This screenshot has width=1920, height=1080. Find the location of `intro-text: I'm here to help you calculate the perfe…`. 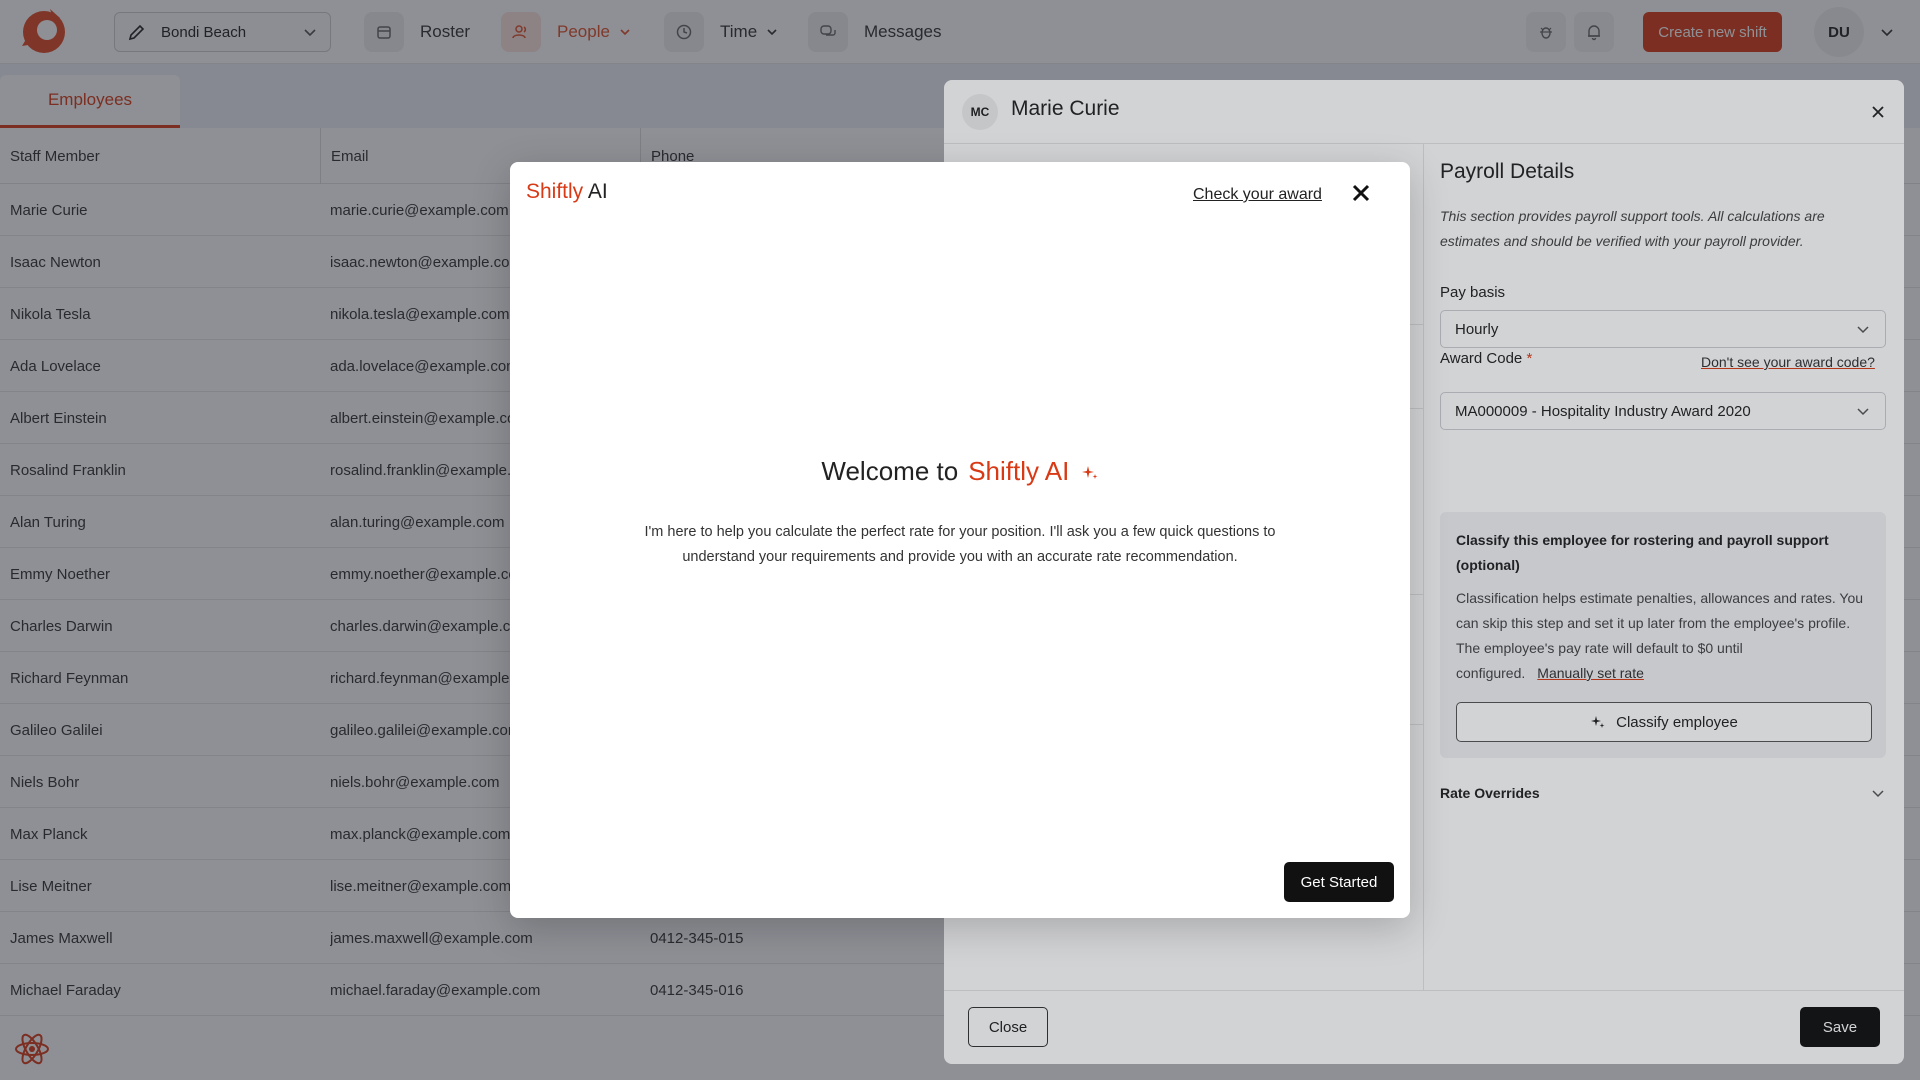

intro-text: I'm here to help you calculate the perfe… is located at coordinates (960, 544).